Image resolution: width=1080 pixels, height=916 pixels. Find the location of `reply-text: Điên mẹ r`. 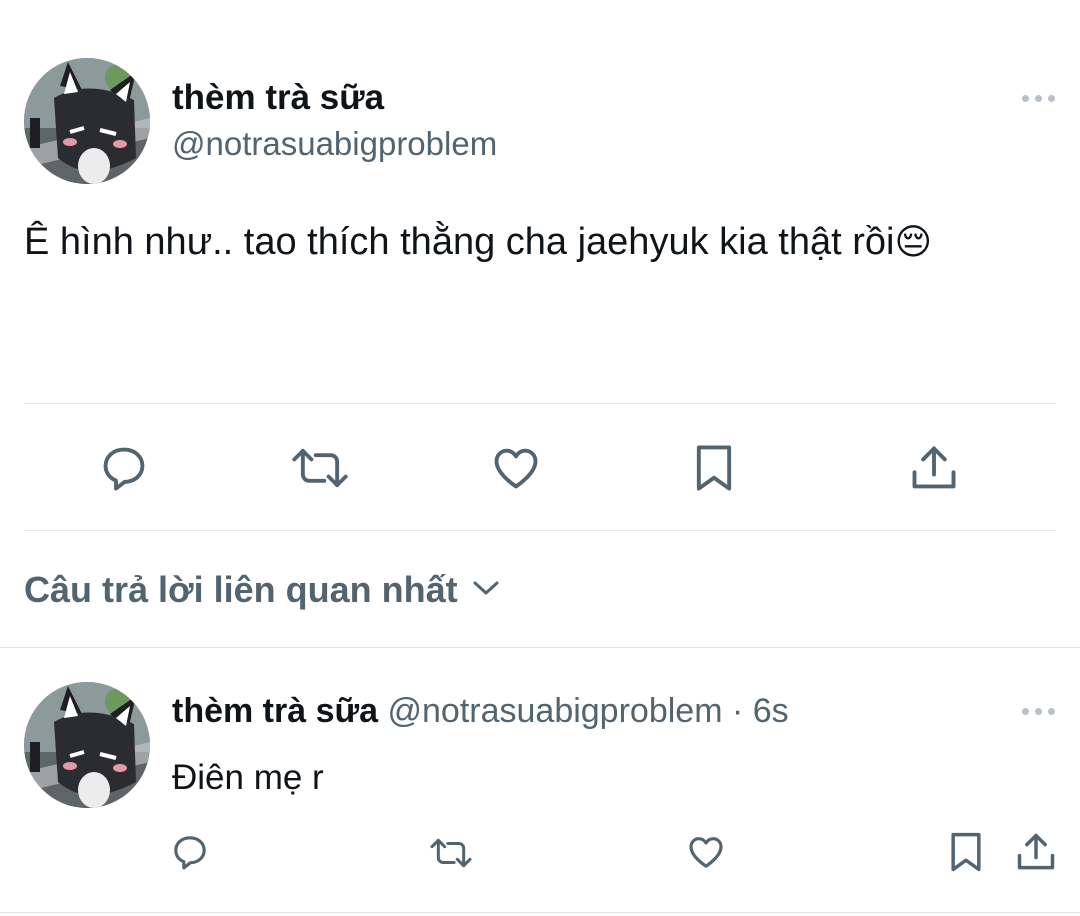

reply-text: Điên mẹ r is located at coordinates (248, 777).